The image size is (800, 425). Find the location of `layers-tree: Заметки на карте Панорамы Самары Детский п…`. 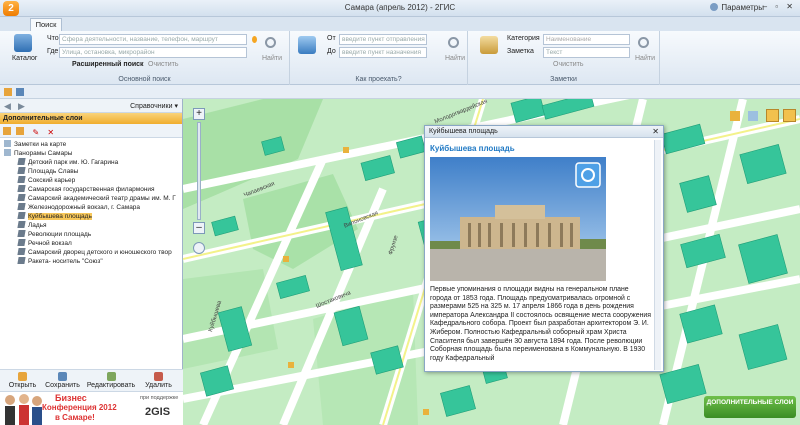

layers-tree: Заметки на карте Панорамы Самары Детский п… is located at coordinates (91, 254).